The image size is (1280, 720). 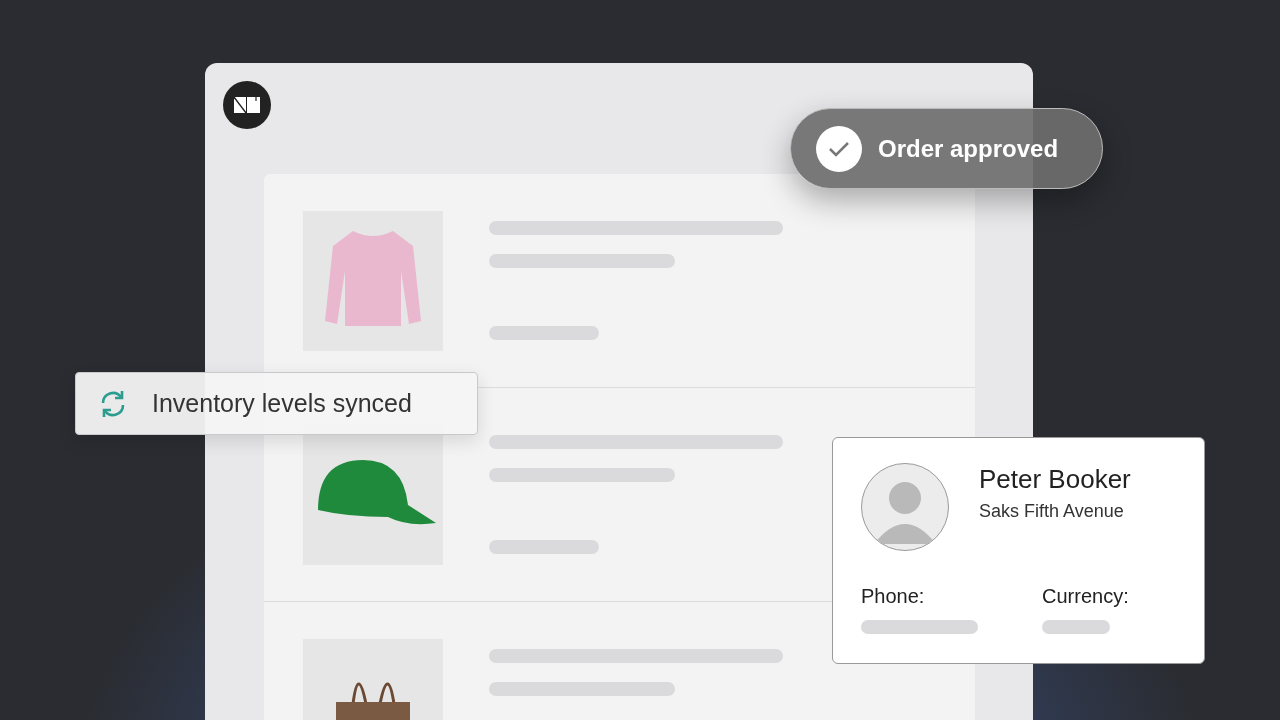 What do you see at coordinates (1076, 627) in the screenshot?
I see `value-placeholder-bar` at bounding box center [1076, 627].